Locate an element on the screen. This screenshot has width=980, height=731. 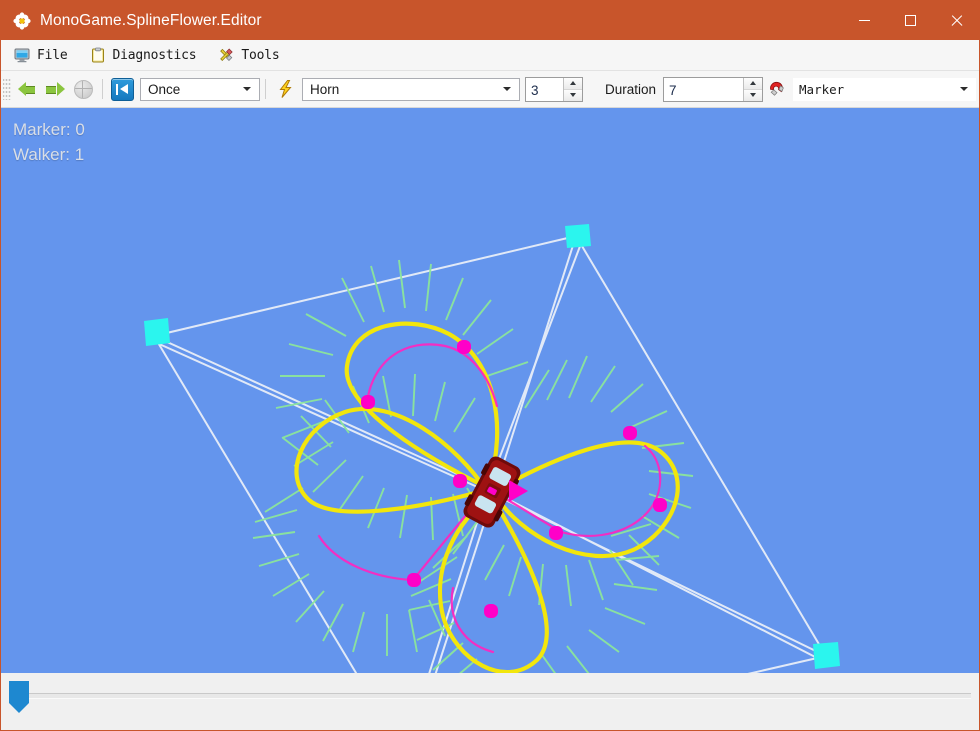
count-value: 3 is located at coordinates (544, 89).